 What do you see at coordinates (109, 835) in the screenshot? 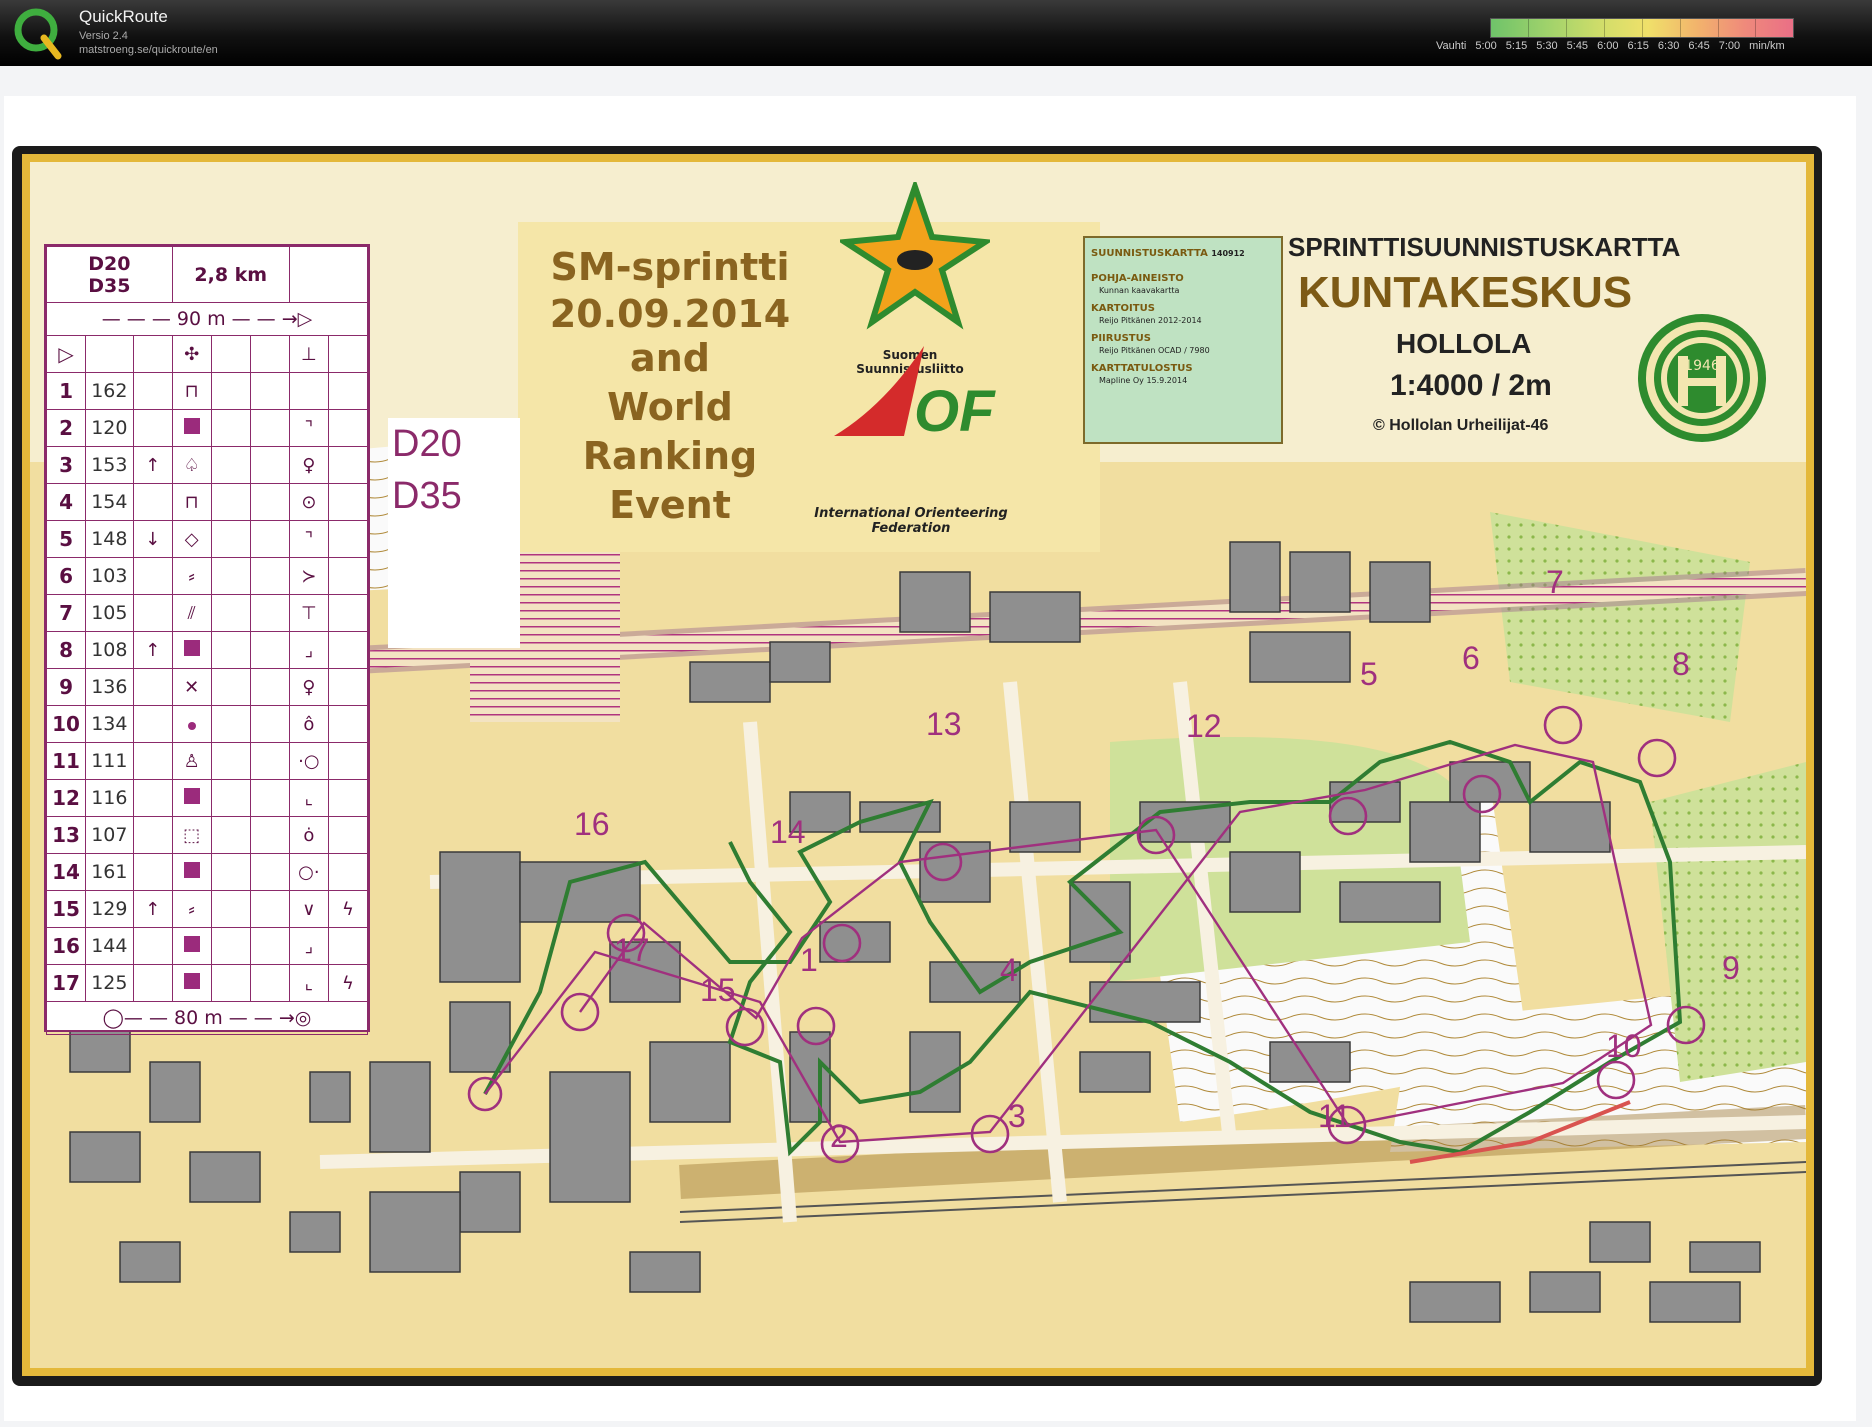
I see `cd-code: 107` at bounding box center [109, 835].